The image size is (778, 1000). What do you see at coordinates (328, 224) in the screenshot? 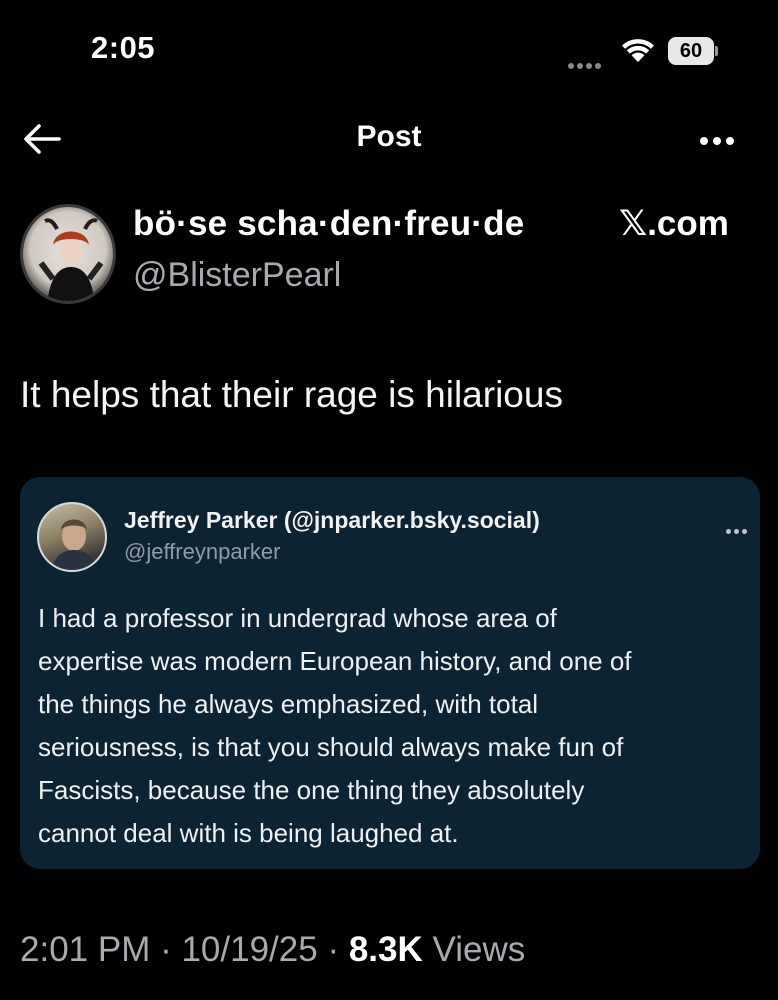
I see `author-display-name: bö·se scha·den·freu·de` at bounding box center [328, 224].